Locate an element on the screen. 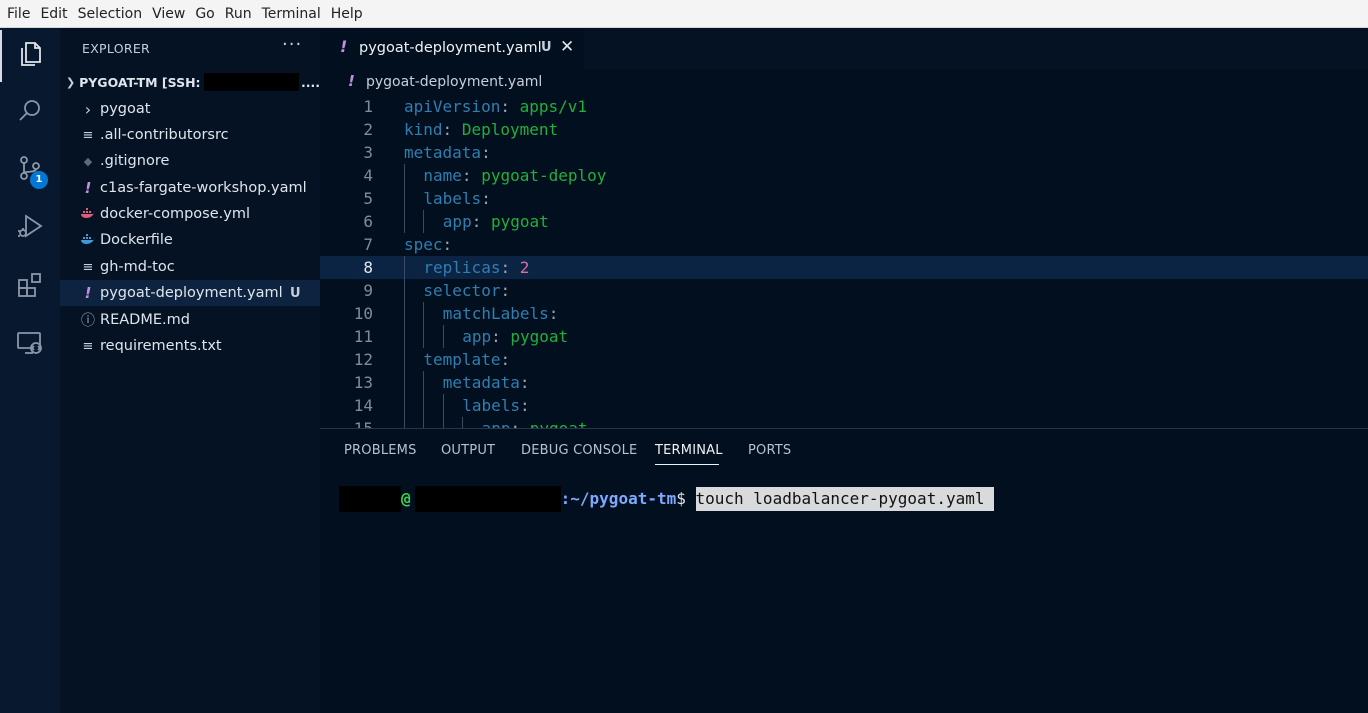 The image size is (1368, 713). terminal-command: touch loadbalancer-pygoat.yaml is located at coordinates (845, 499).